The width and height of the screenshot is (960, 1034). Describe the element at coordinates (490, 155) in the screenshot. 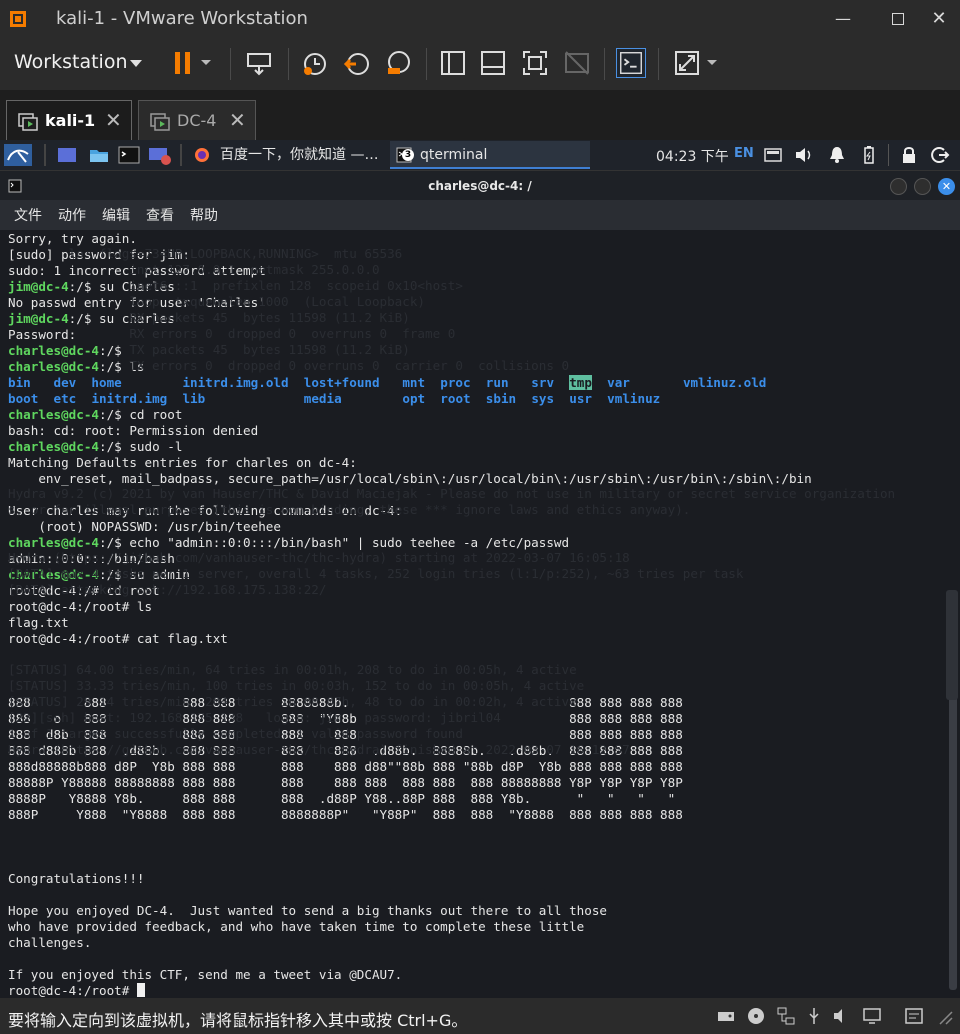

I see `task-qterminal: 3 qterminal` at that location.